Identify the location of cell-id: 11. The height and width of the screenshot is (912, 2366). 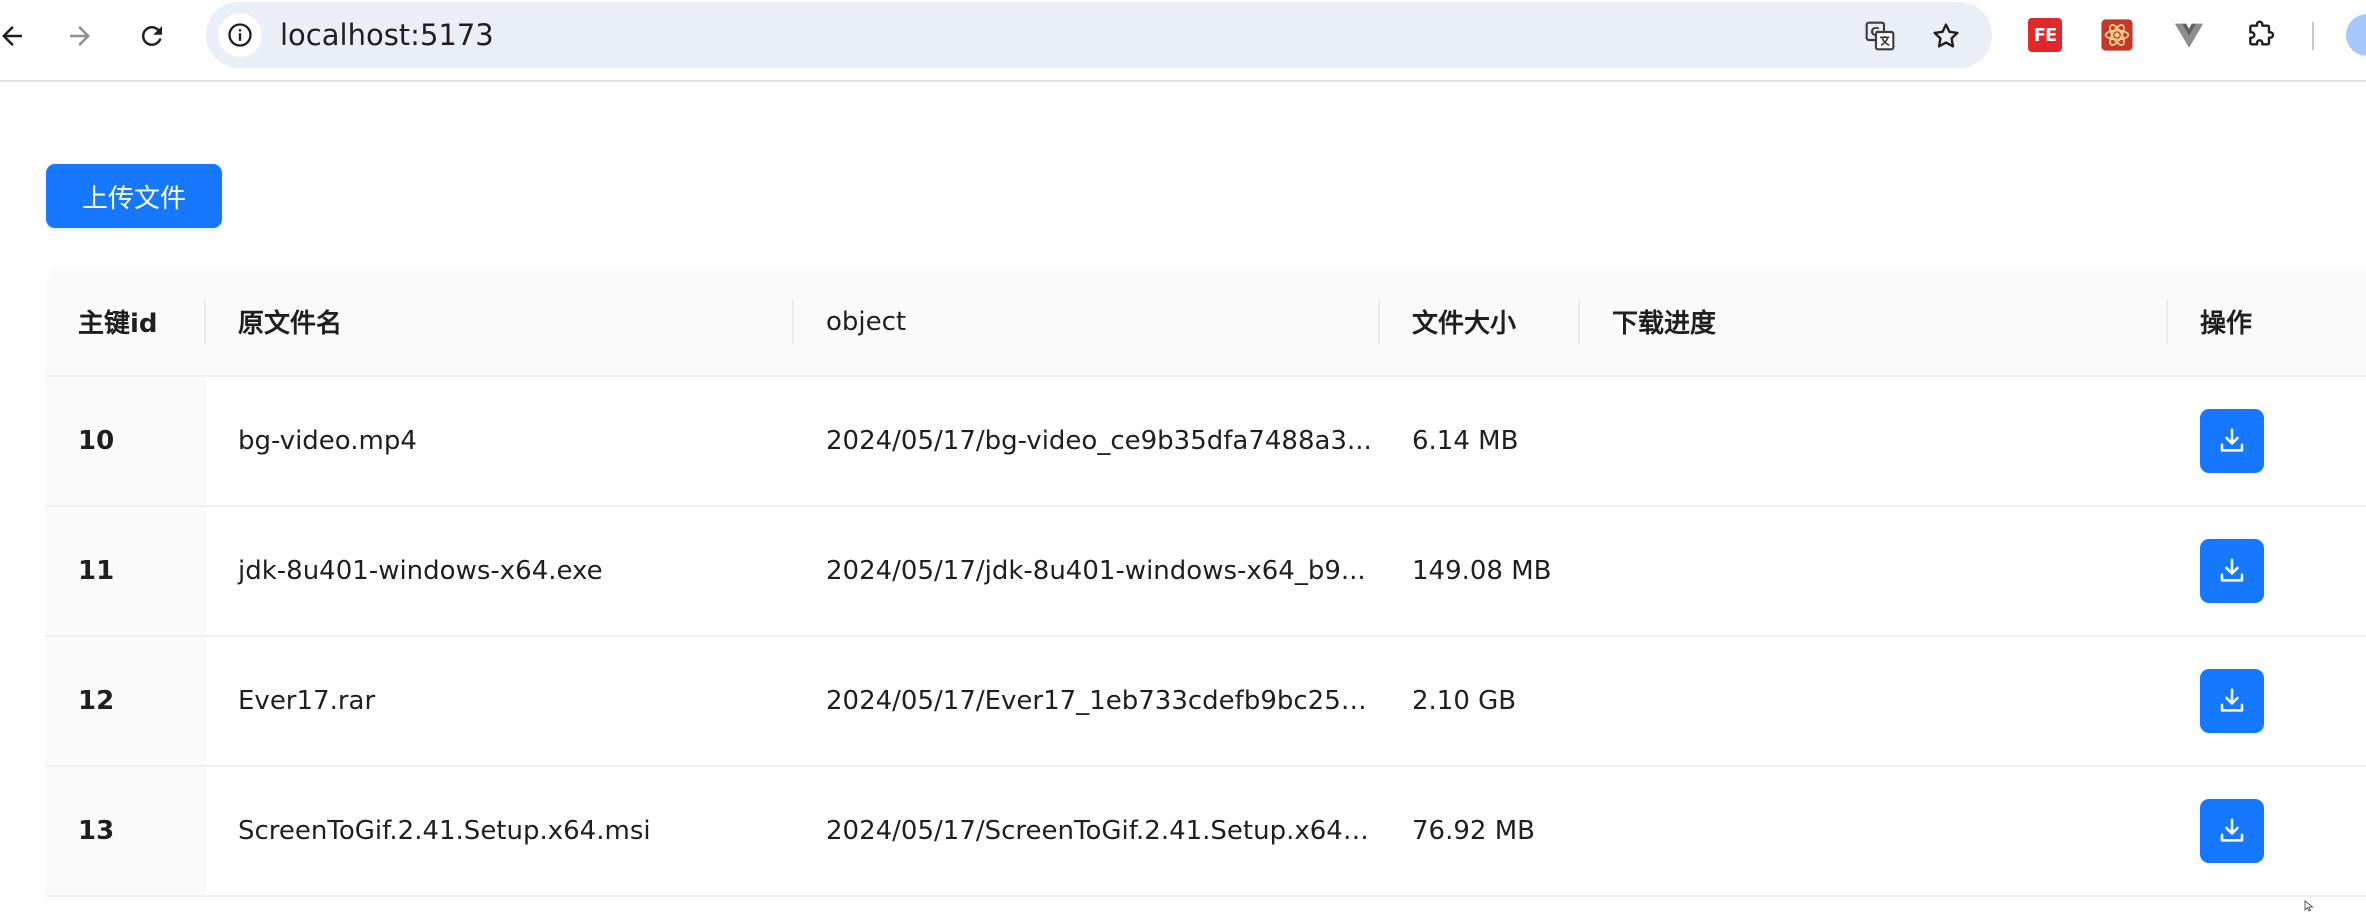
(126, 571).